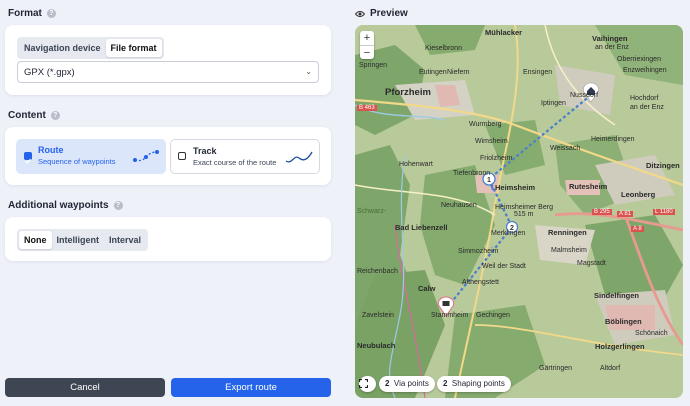 The image size is (690, 406). What do you see at coordinates (35, 240) in the screenshot?
I see `tab-none: None` at bounding box center [35, 240].